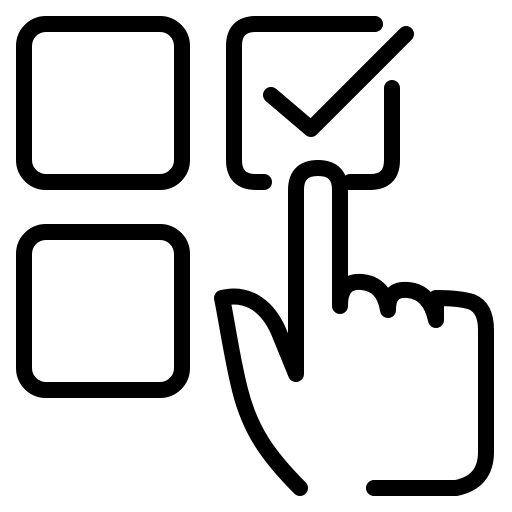  Describe the element at coordinates (103, 103) in the screenshot. I see `checkbox-empty-top-left-icon` at that location.